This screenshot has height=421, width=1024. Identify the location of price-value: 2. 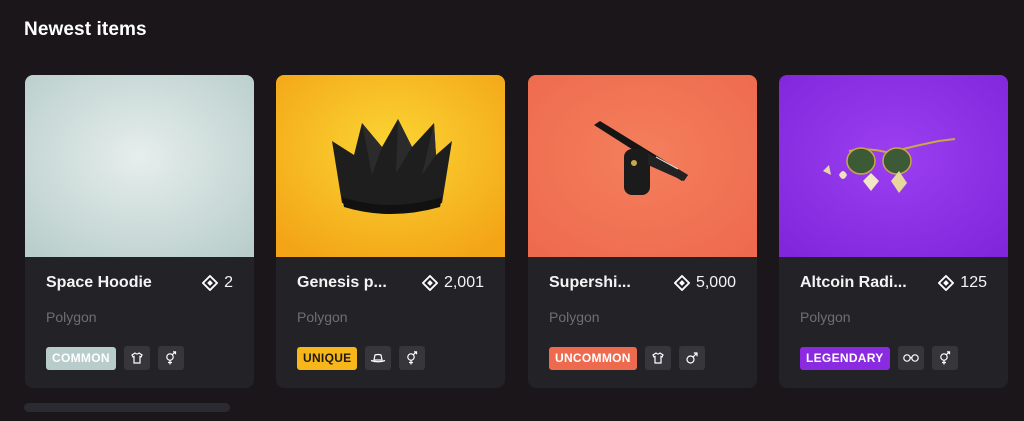
(228, 282).